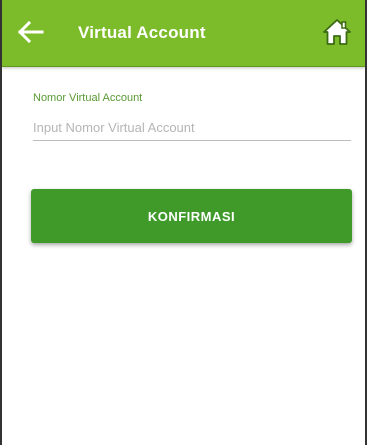  What do you see at coordinates (191, 216) in the screenshot?
I see `confirm-button: KONFIRMASI` at bounding box center [191, 216].